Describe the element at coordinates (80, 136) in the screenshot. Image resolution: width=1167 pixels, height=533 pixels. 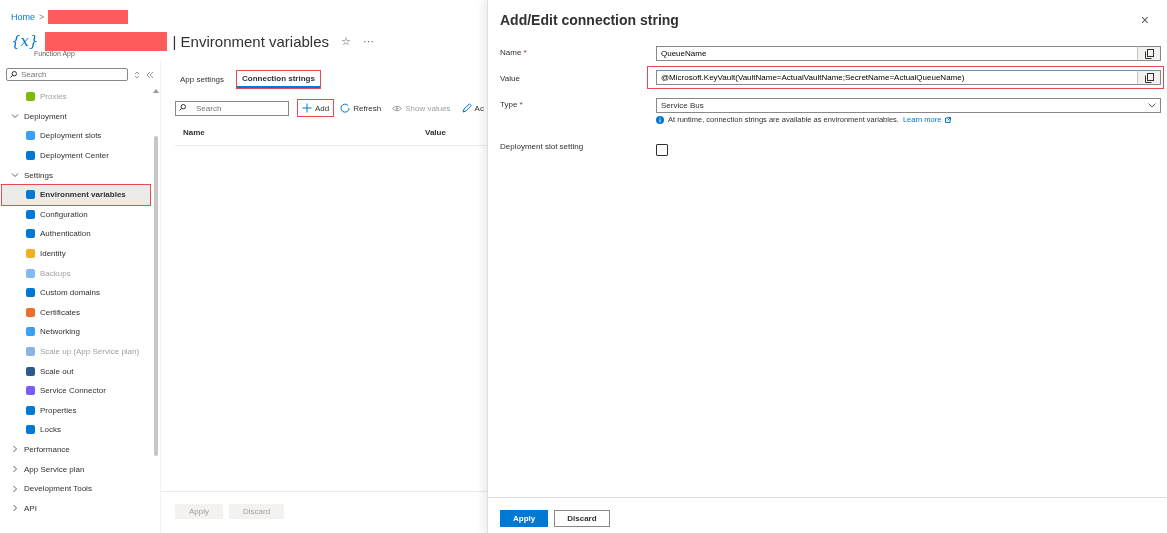
I see `sidebar-item: Deployment slots` at that location.